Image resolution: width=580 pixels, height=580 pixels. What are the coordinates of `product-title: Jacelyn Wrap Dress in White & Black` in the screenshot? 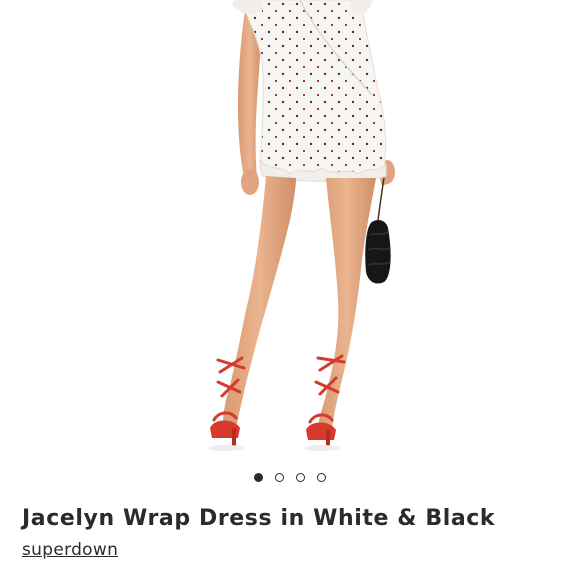 It's located at (259, 518).